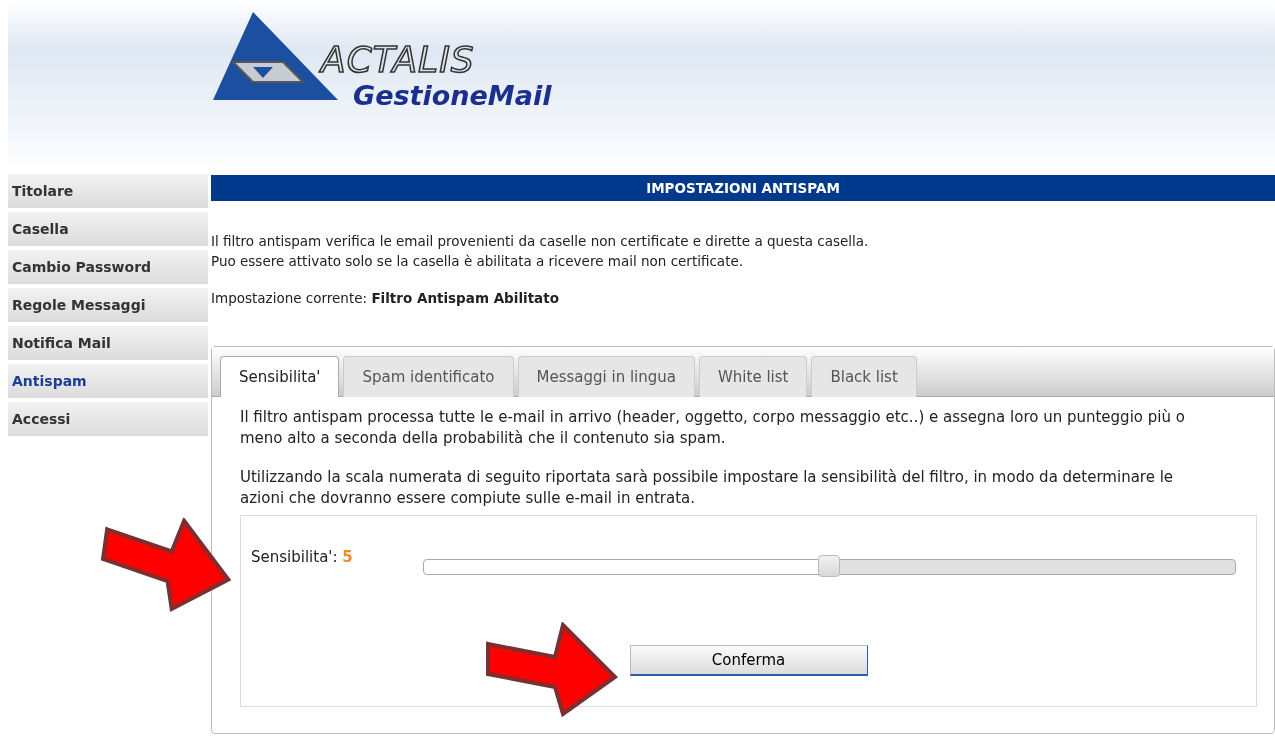 This screenshot has width=1275, height=740. Describe the element at coordinates (108, 419) in the screenshot. I see `sidebar-item: Accessi` at that location.